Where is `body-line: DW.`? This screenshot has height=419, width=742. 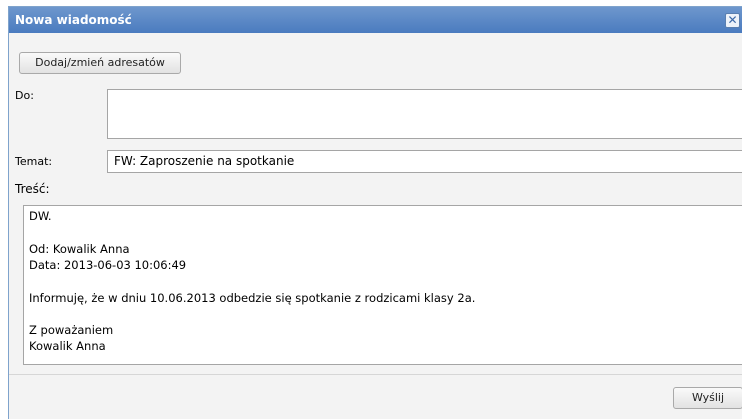
body-line: DW. is located at coordinates (40, 216).